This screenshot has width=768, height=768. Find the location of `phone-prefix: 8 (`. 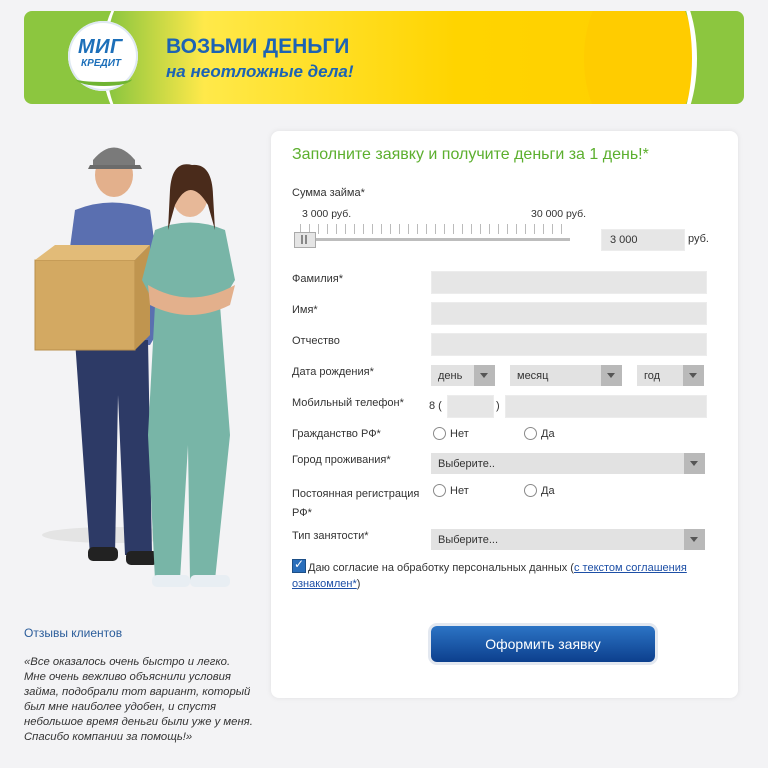

phone-prefix: 8 ( is located at coordinates (435, 406).